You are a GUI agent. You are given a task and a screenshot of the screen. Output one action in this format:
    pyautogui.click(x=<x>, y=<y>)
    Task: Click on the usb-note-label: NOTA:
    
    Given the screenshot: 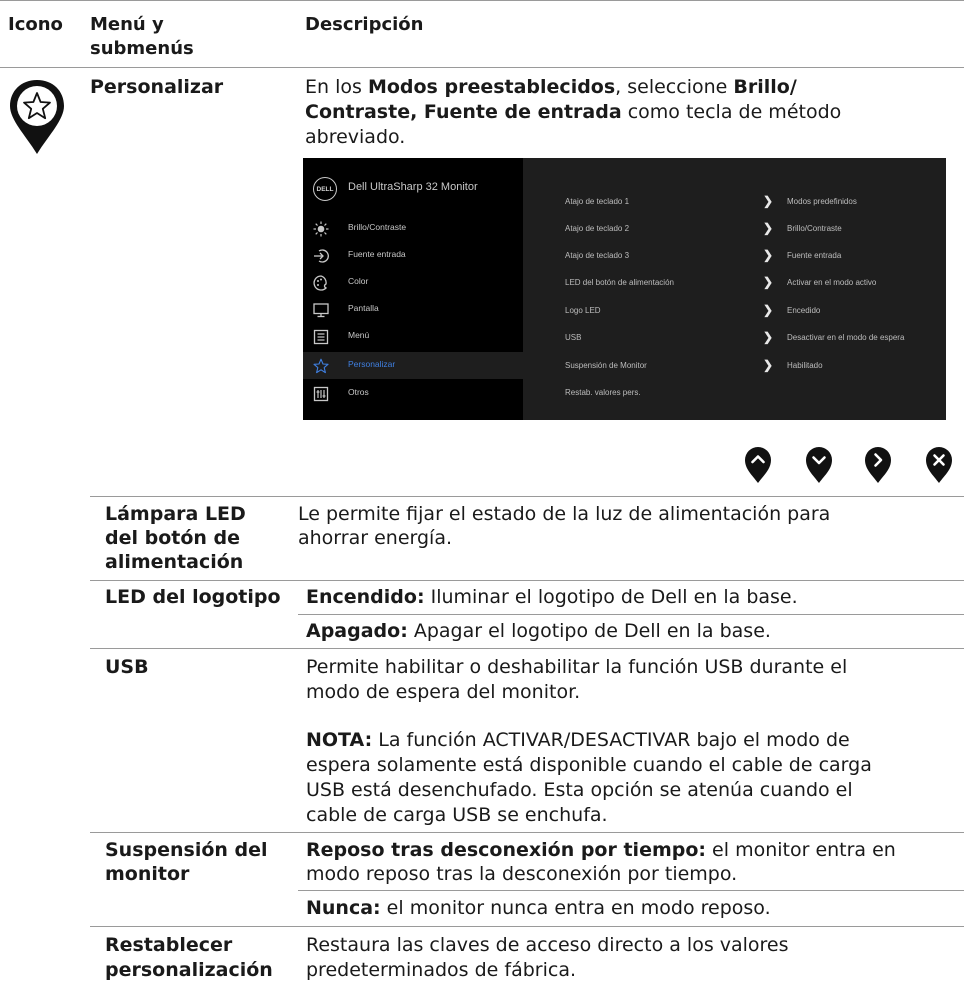 What is the action you would take?
    pyautogui.click(x=339, y=740)
    